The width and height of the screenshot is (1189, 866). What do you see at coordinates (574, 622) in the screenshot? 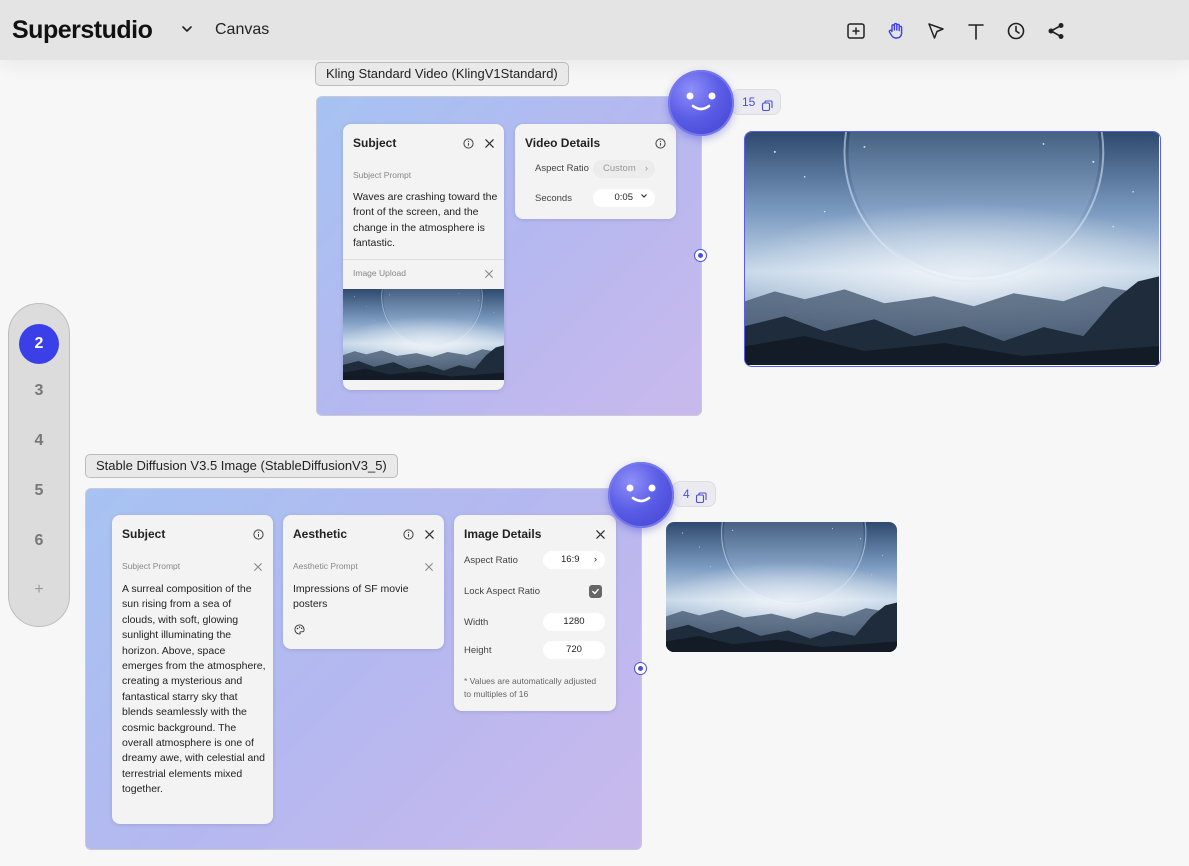
I see `width-input: 1280` at bounding box center [574, 622].